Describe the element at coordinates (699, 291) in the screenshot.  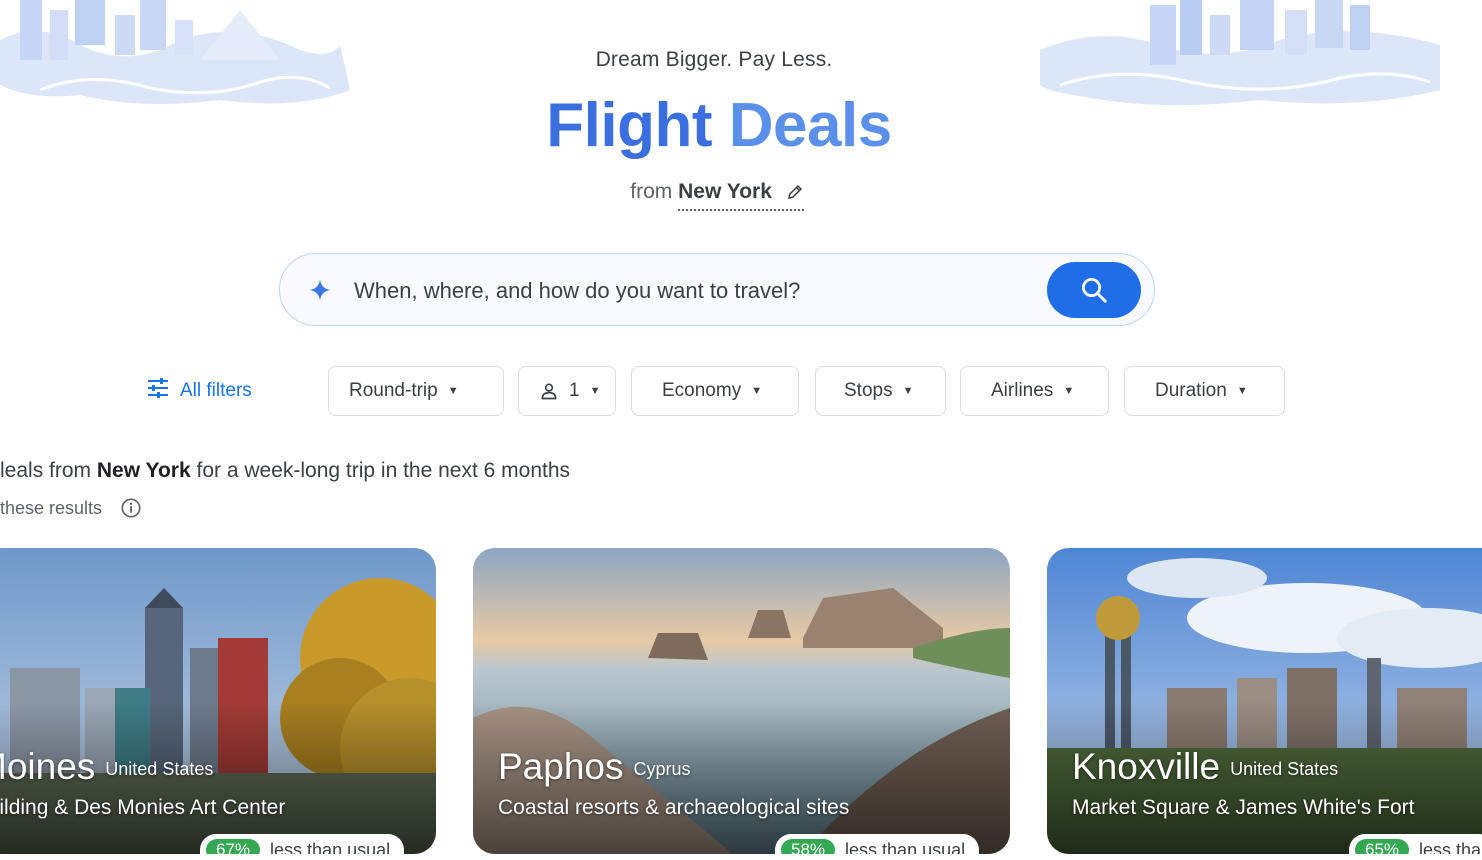
I see `search-input` at that location.